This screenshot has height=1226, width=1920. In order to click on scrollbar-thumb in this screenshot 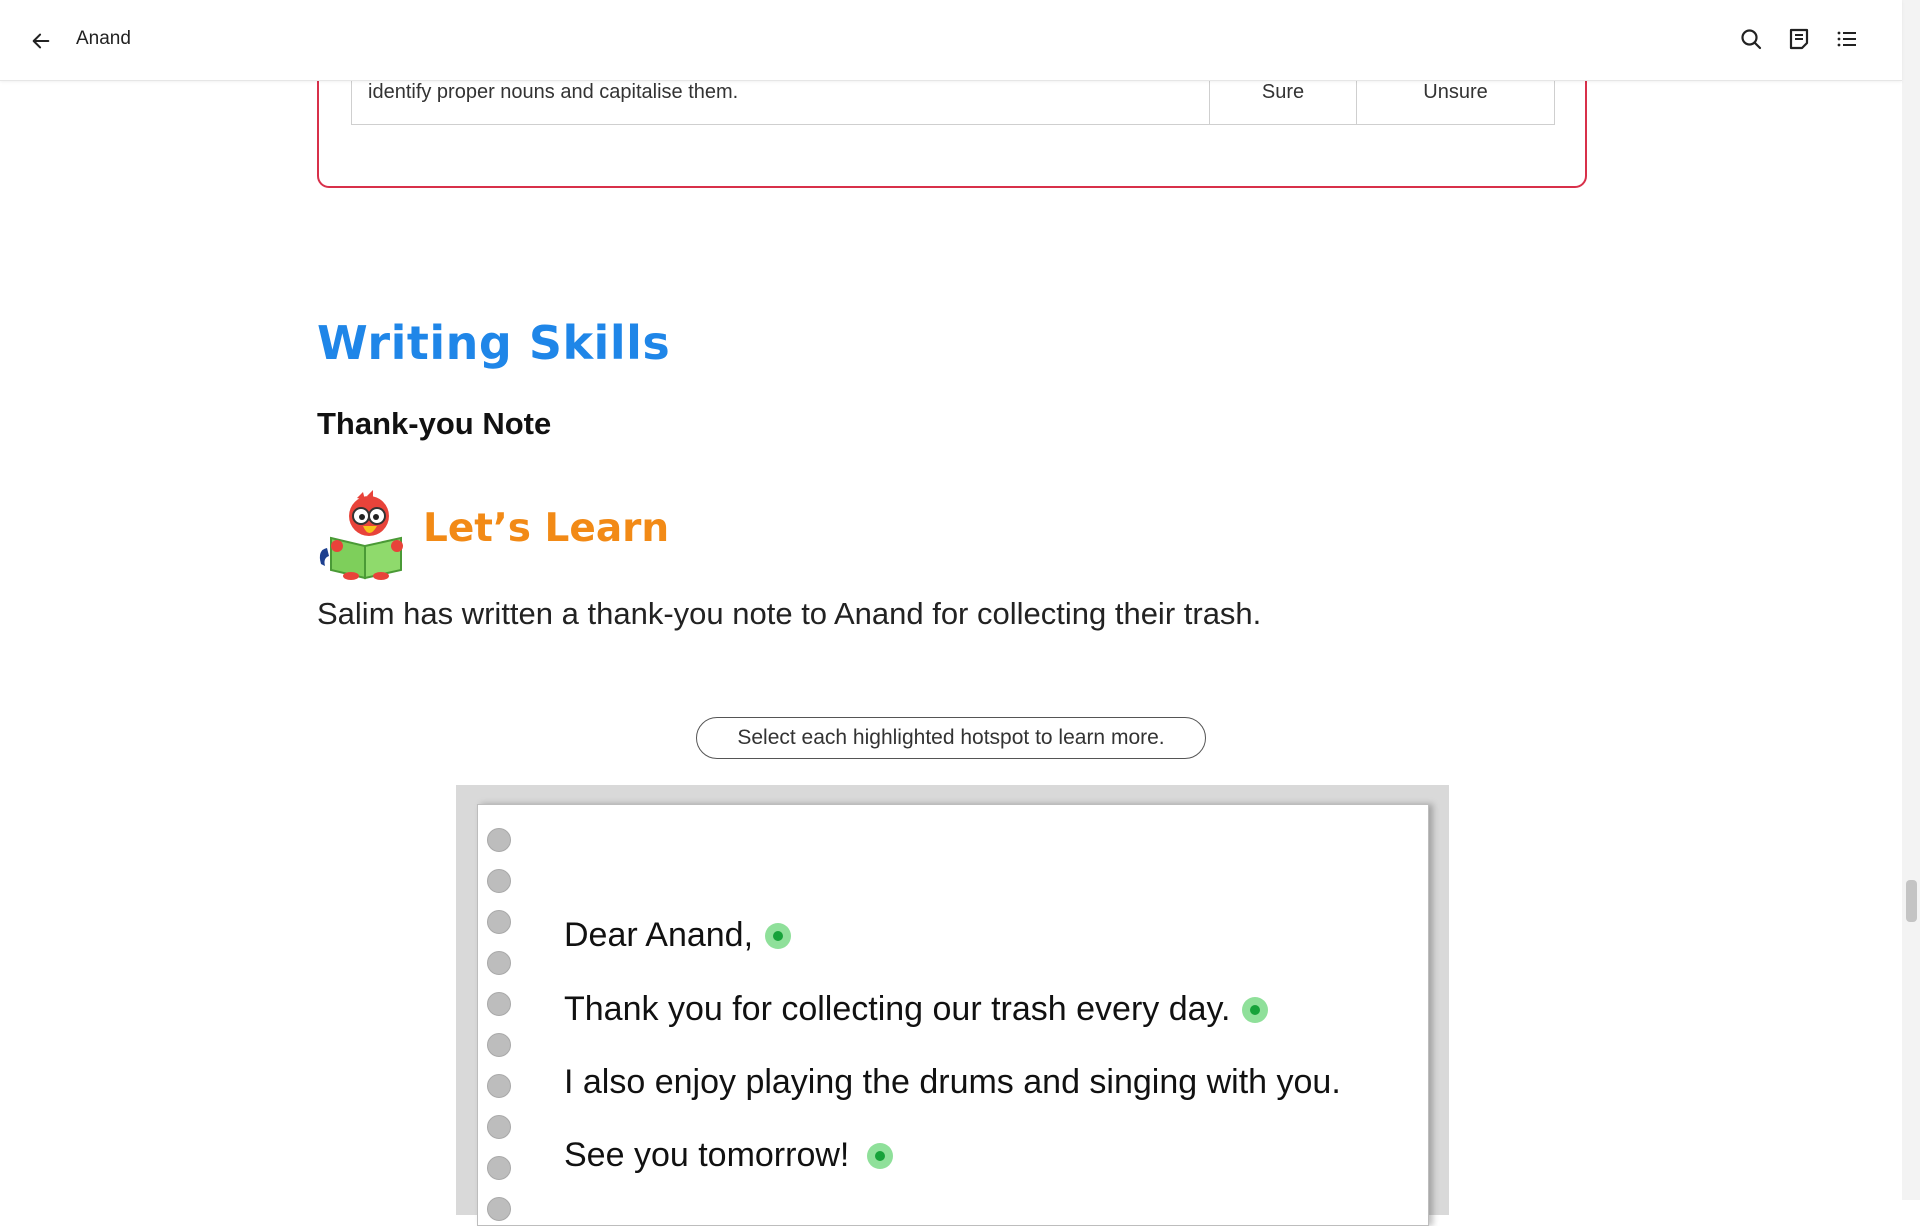, I will do `click(1911, 901)`.